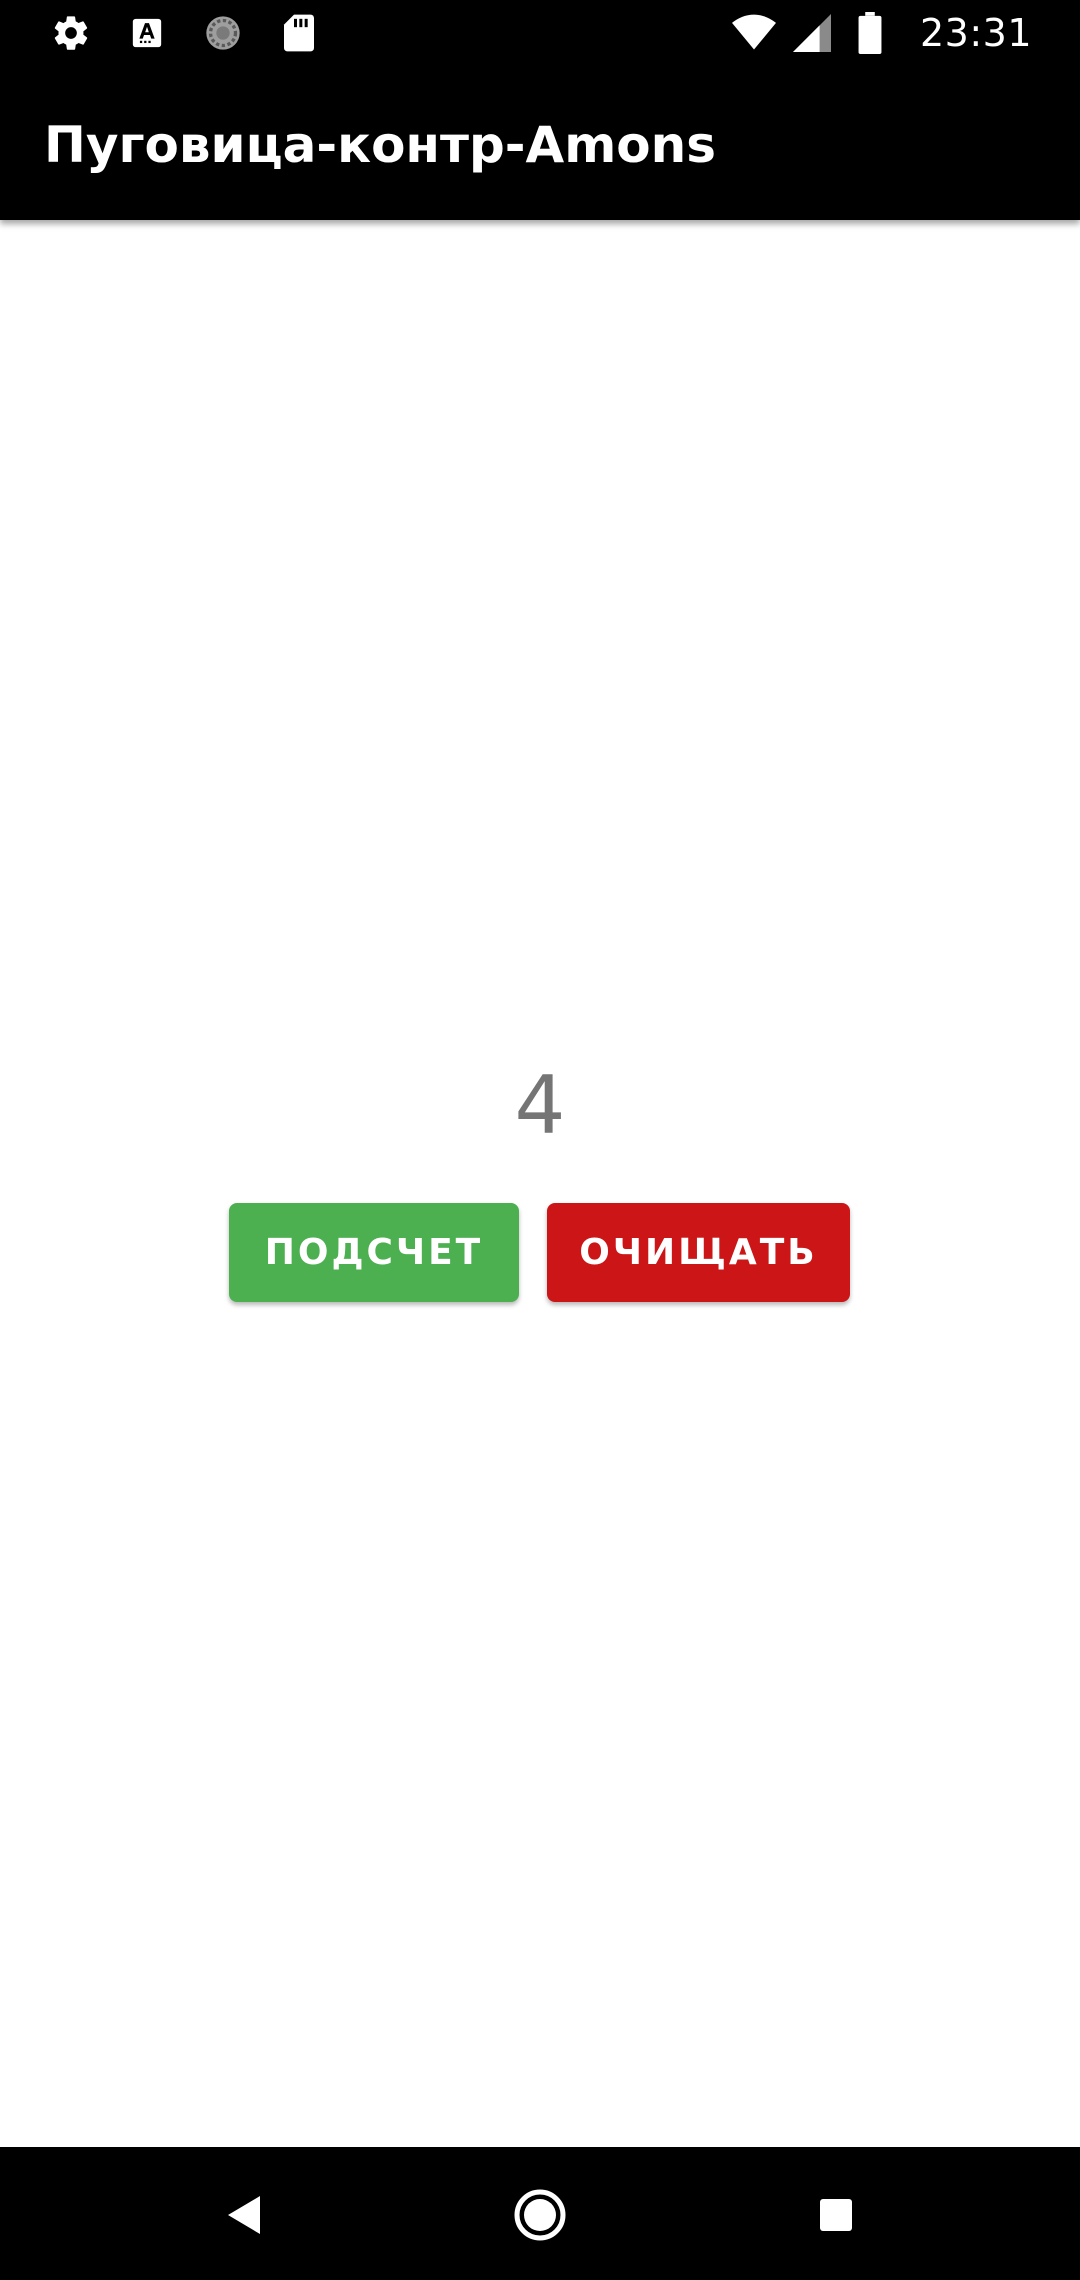 This screenshot has height=2280, width=1080. What do you see at coordinates (753, 33) in the screenshot?
I see `wifi-icon` at bounding box center [753, 33].